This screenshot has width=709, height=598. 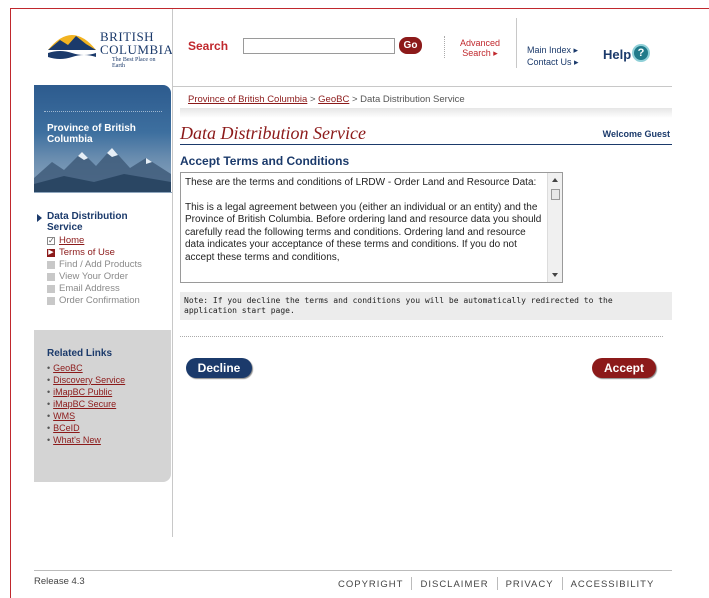 I want to click on footer-copyright-link: COPYRIGHT, so click(x=370, y=584).